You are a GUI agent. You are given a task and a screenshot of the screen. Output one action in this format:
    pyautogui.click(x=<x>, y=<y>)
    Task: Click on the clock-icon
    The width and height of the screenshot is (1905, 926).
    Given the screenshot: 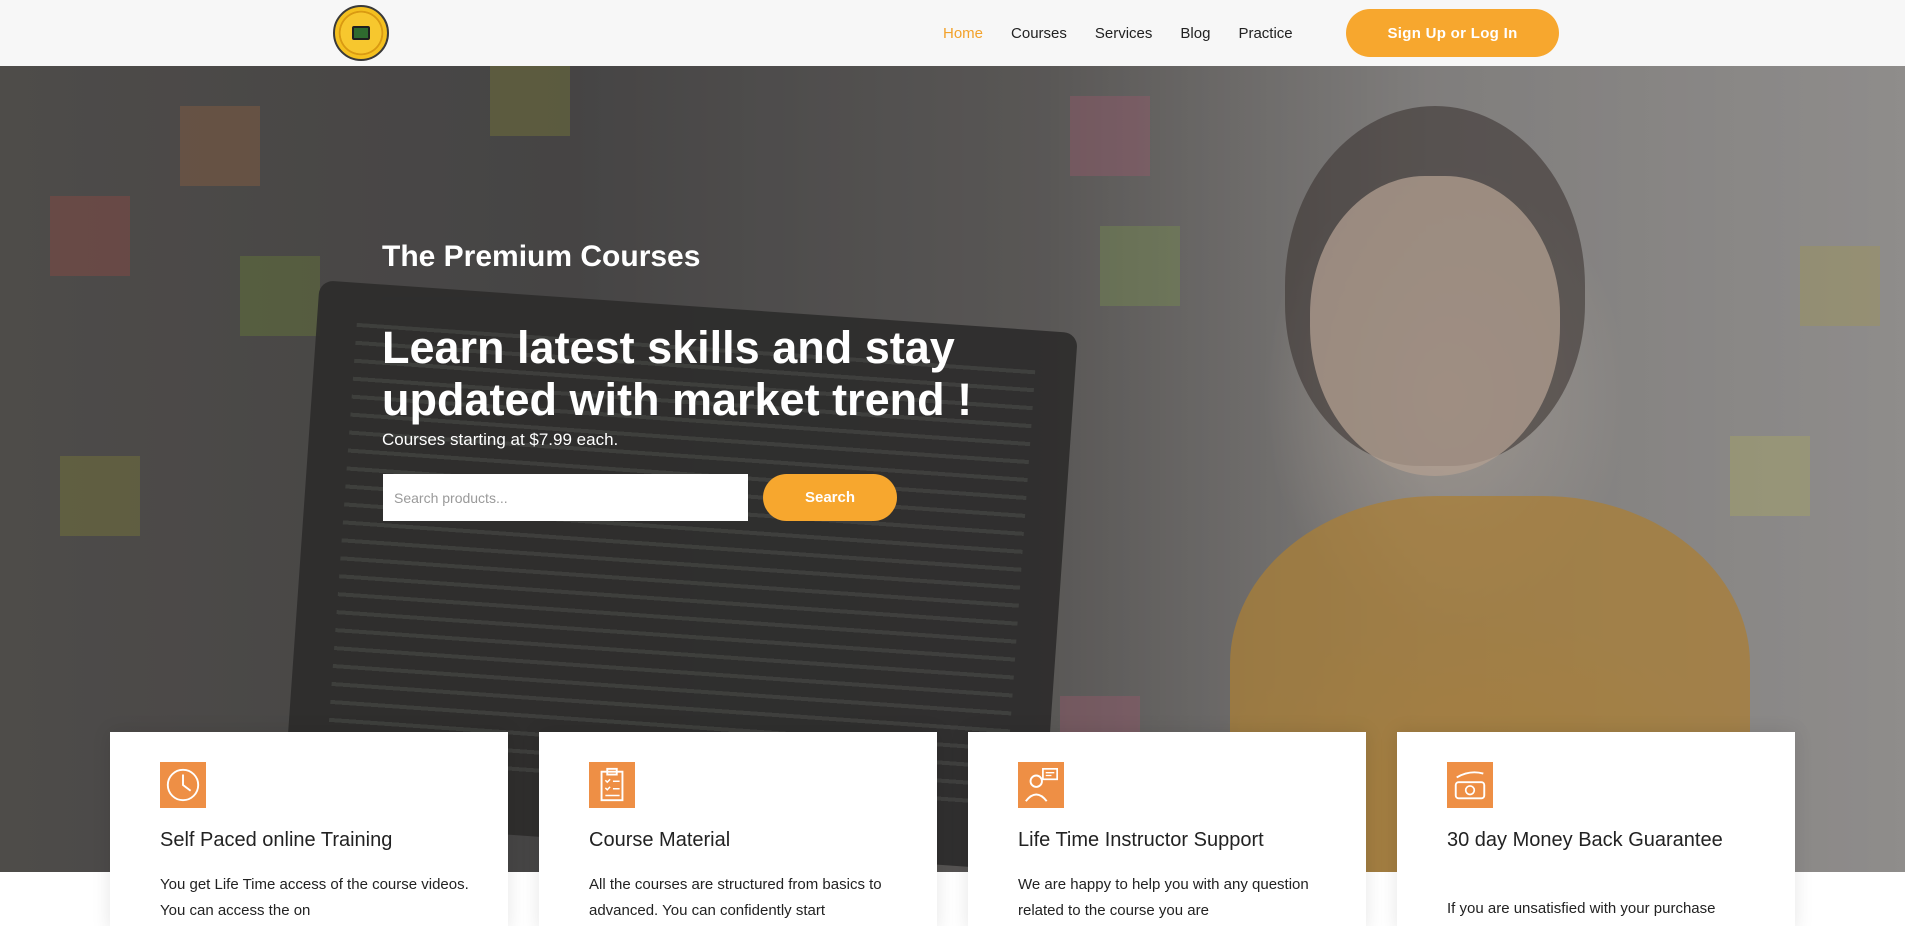 What is the action you would take?
    pyautogui.click(x=183, y=785)
    